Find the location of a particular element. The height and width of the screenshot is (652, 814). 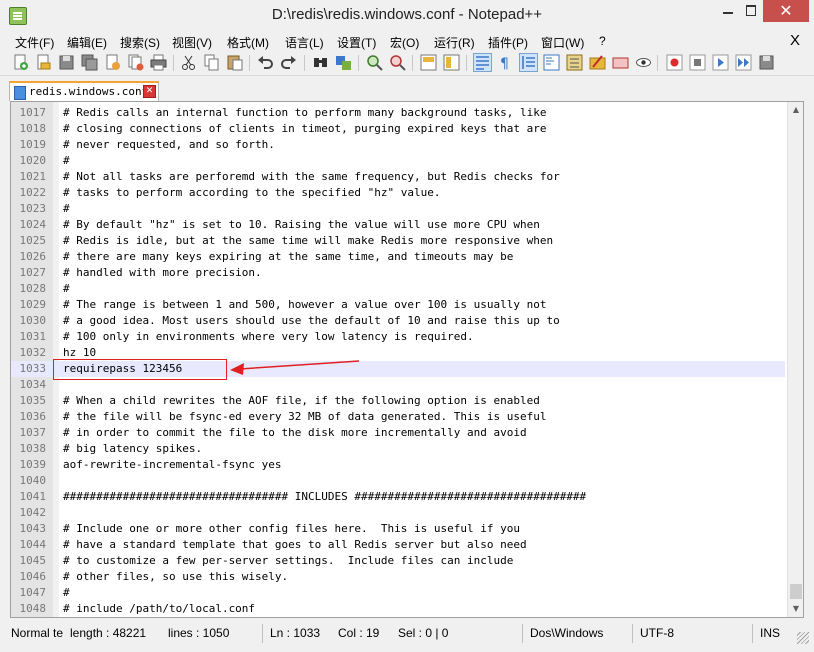

code-line: 1028 # is located at coordinates (398, 289).